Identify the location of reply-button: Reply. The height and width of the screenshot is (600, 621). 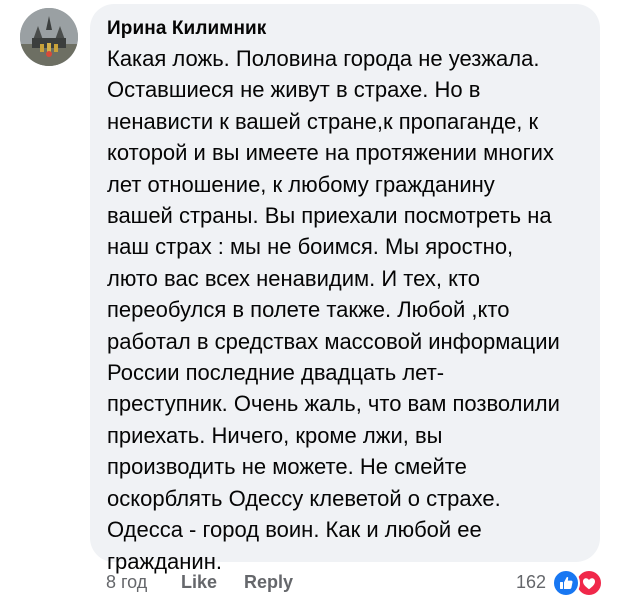
(268, 582).